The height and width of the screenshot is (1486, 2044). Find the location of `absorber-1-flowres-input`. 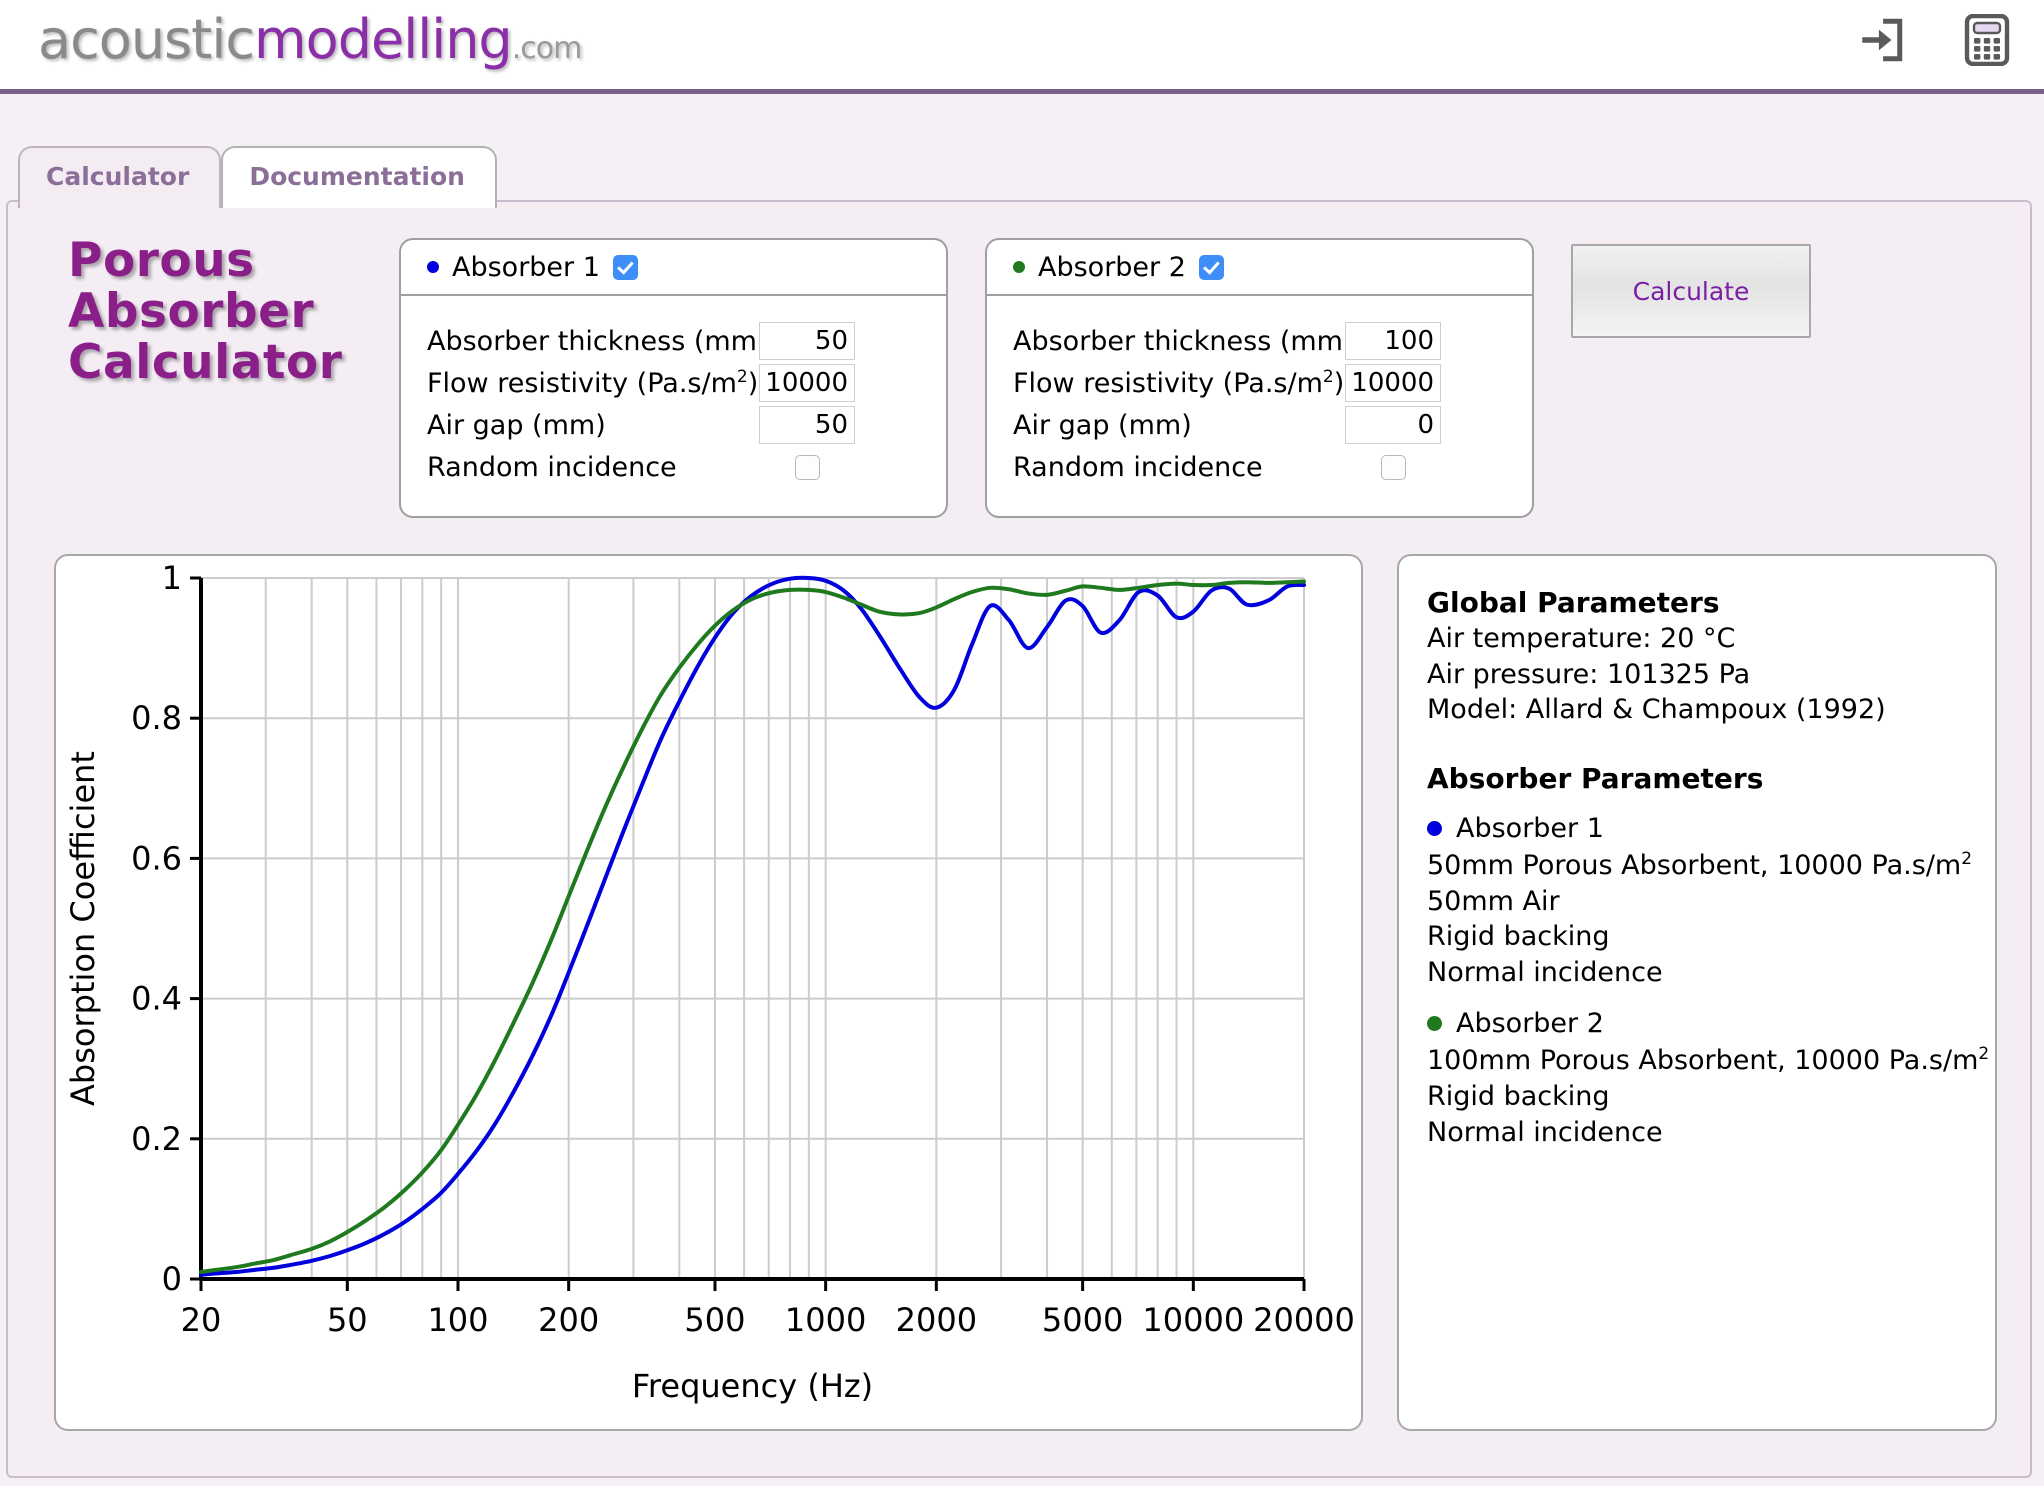

absorber-1-flowres-input is located at coordinates (807, 383).